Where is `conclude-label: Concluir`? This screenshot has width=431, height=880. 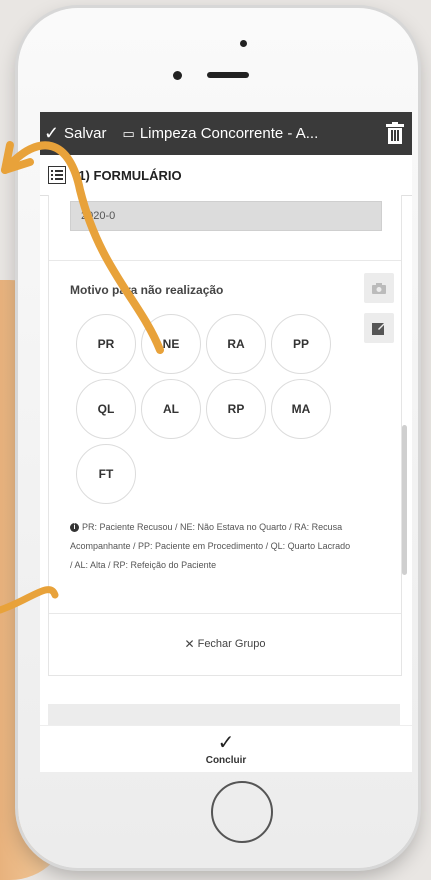
conclude-label: Concluir is located at coordinates (226, 760).